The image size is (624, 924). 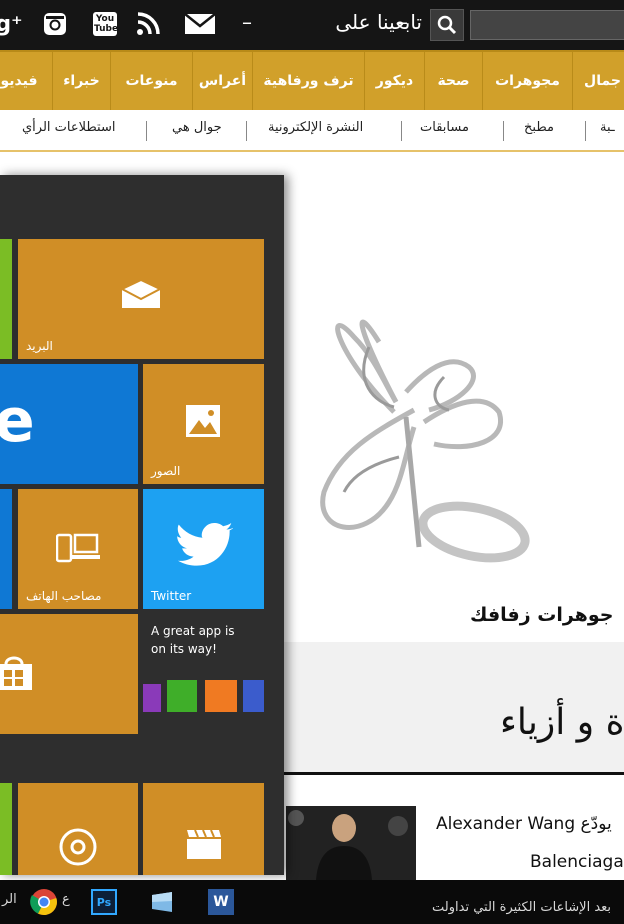 What do you see at coordinates (17, 673) in the screenshot?
I see `store-bag-icon` at bounding box center [17, 673].